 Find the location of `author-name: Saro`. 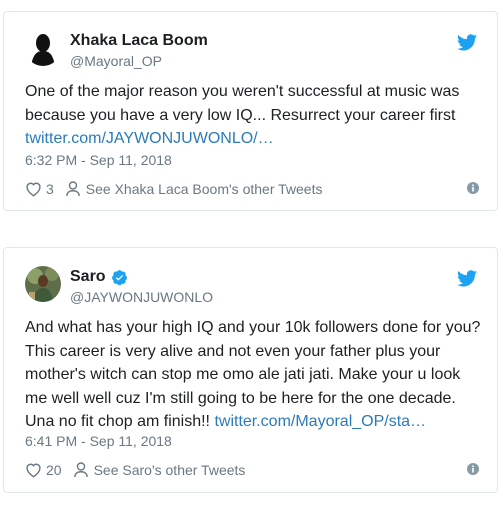

author-name: Saro is located at coordinates (99, 277).